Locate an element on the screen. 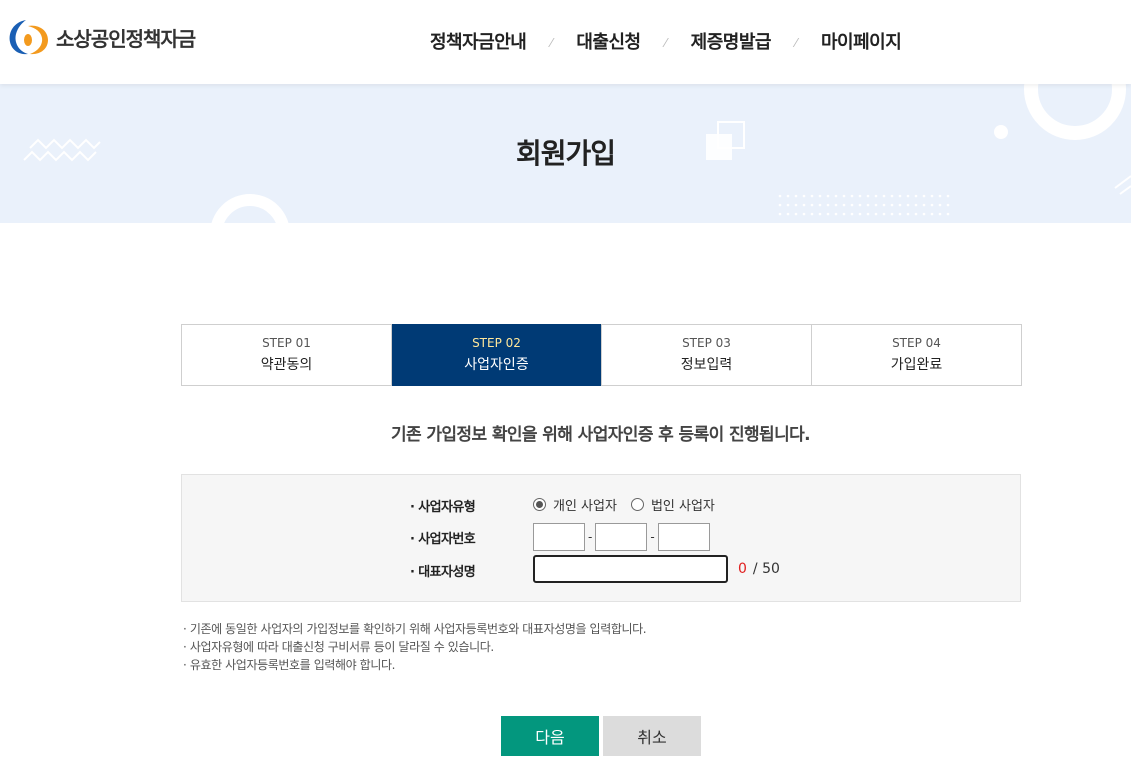 This screenshot has width=1131, height=768. notice-item: · 사업자유형에 따라 대출신청 구비서류 등이 달라질 수 있습니다. is located at coordinates (338, 647).